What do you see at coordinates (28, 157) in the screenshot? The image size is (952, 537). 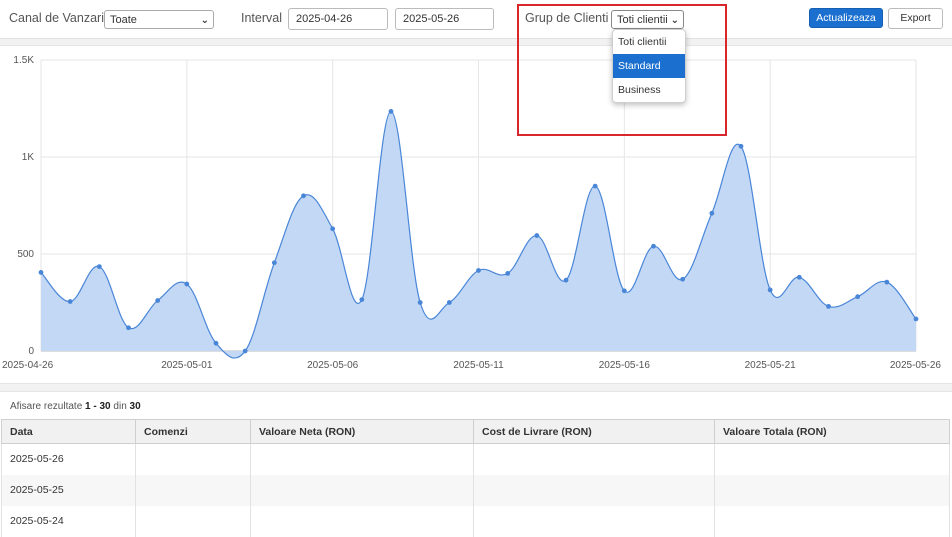 I see `y-tick-label: 1K` at bounding box center [28, 157].